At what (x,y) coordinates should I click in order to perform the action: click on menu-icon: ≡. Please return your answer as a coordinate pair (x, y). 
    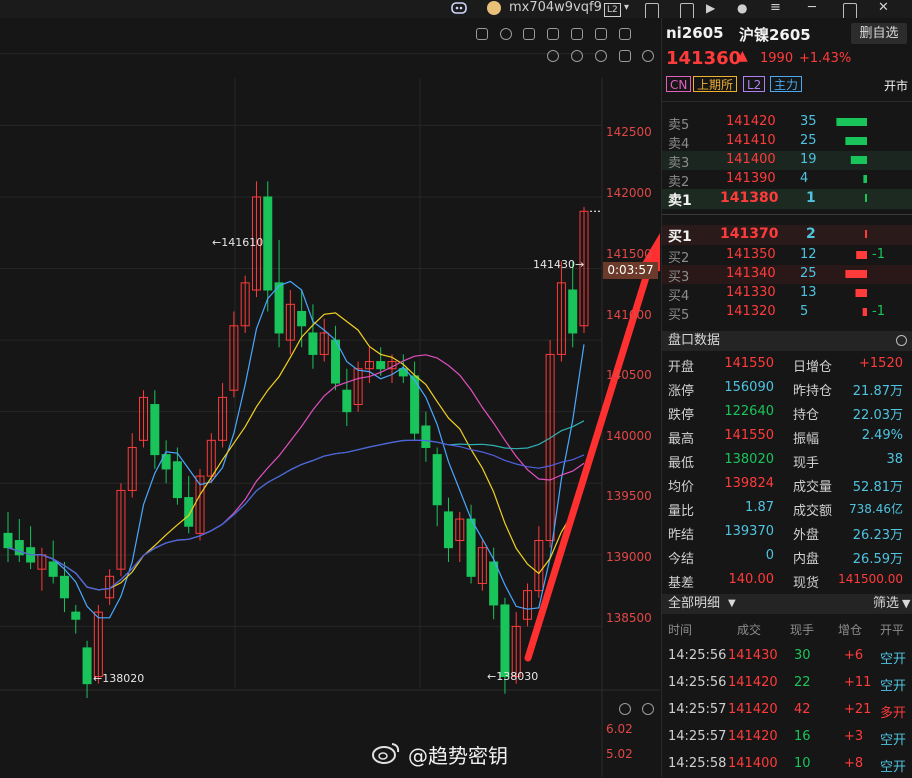
    Looking at the image, I should click on (775, 9).